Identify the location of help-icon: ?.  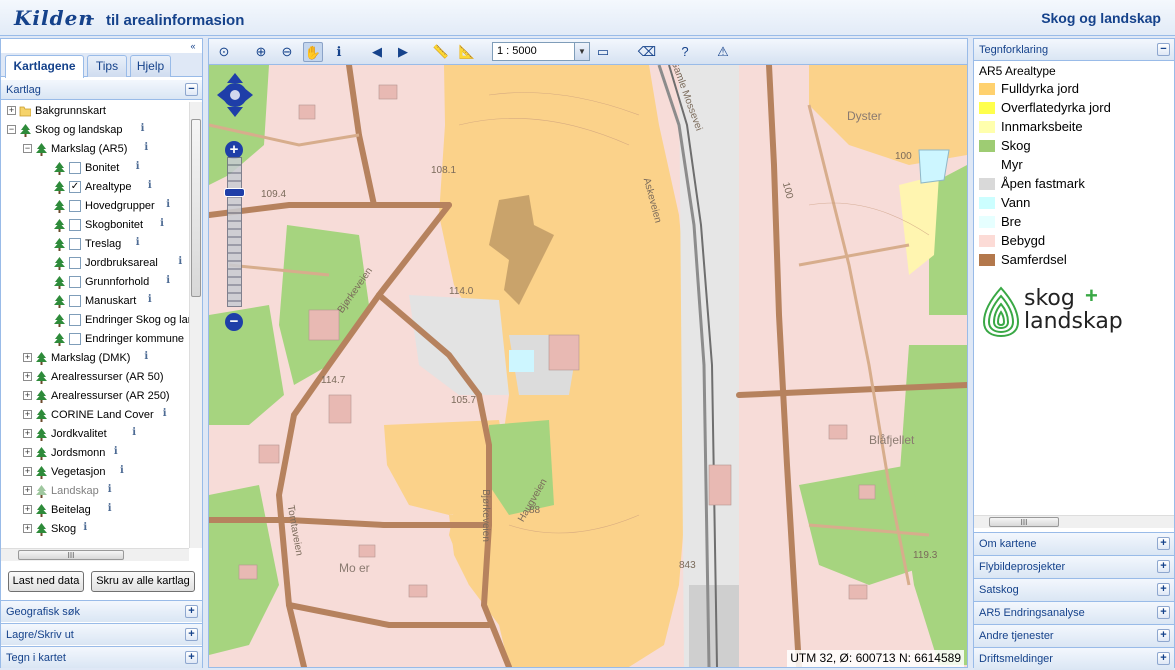
(685, 52).